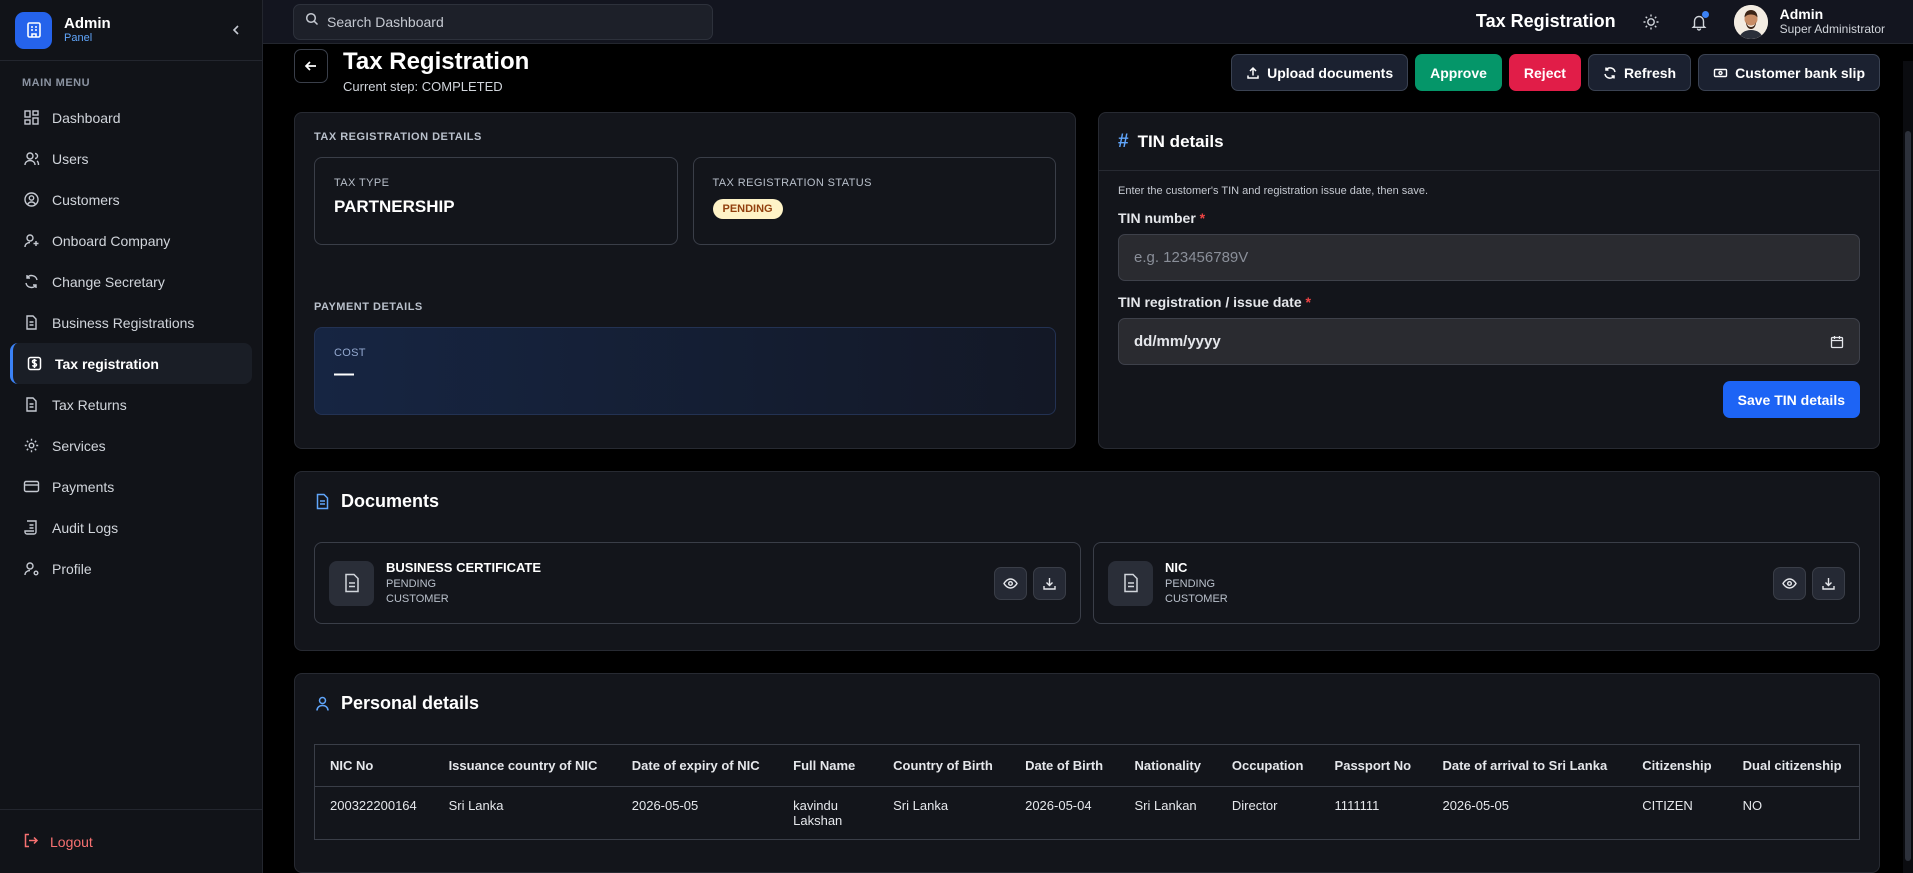 Image resolution: width=1913 pixels, height=873 pixels. What do you see at coordinates (525, 765) in the screenshot?
I see `column-header: Issuance country of NIC` at bounding box center [525, 765].